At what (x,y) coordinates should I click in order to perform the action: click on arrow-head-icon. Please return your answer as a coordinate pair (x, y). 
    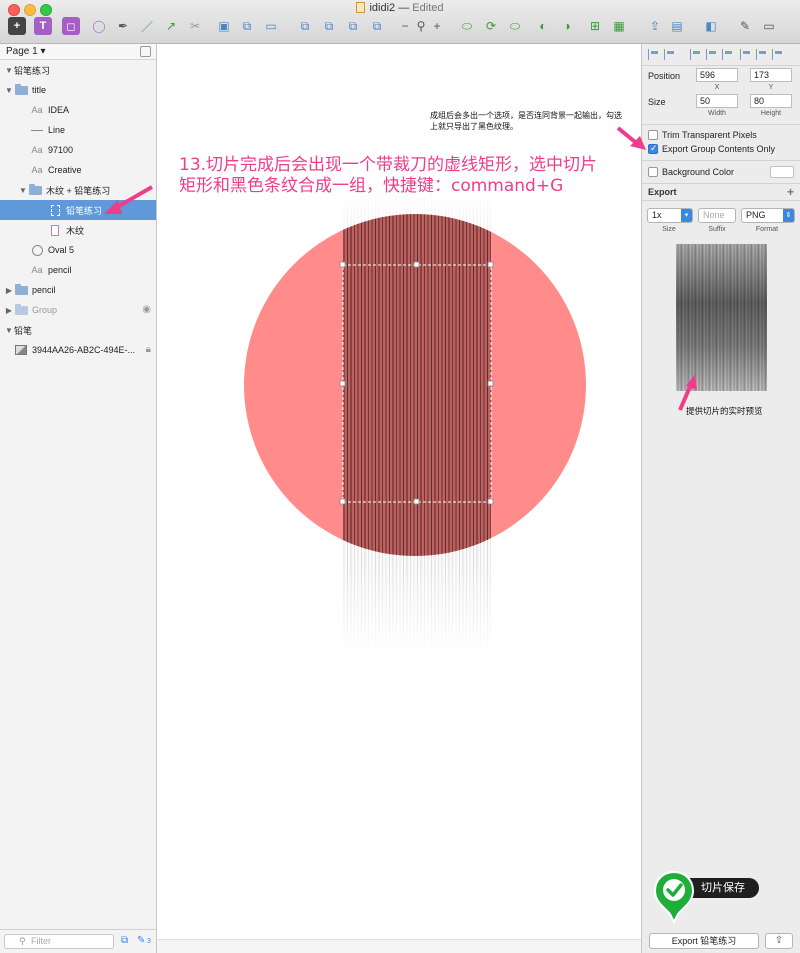
    Looking at the image, I should click on (113, 207).